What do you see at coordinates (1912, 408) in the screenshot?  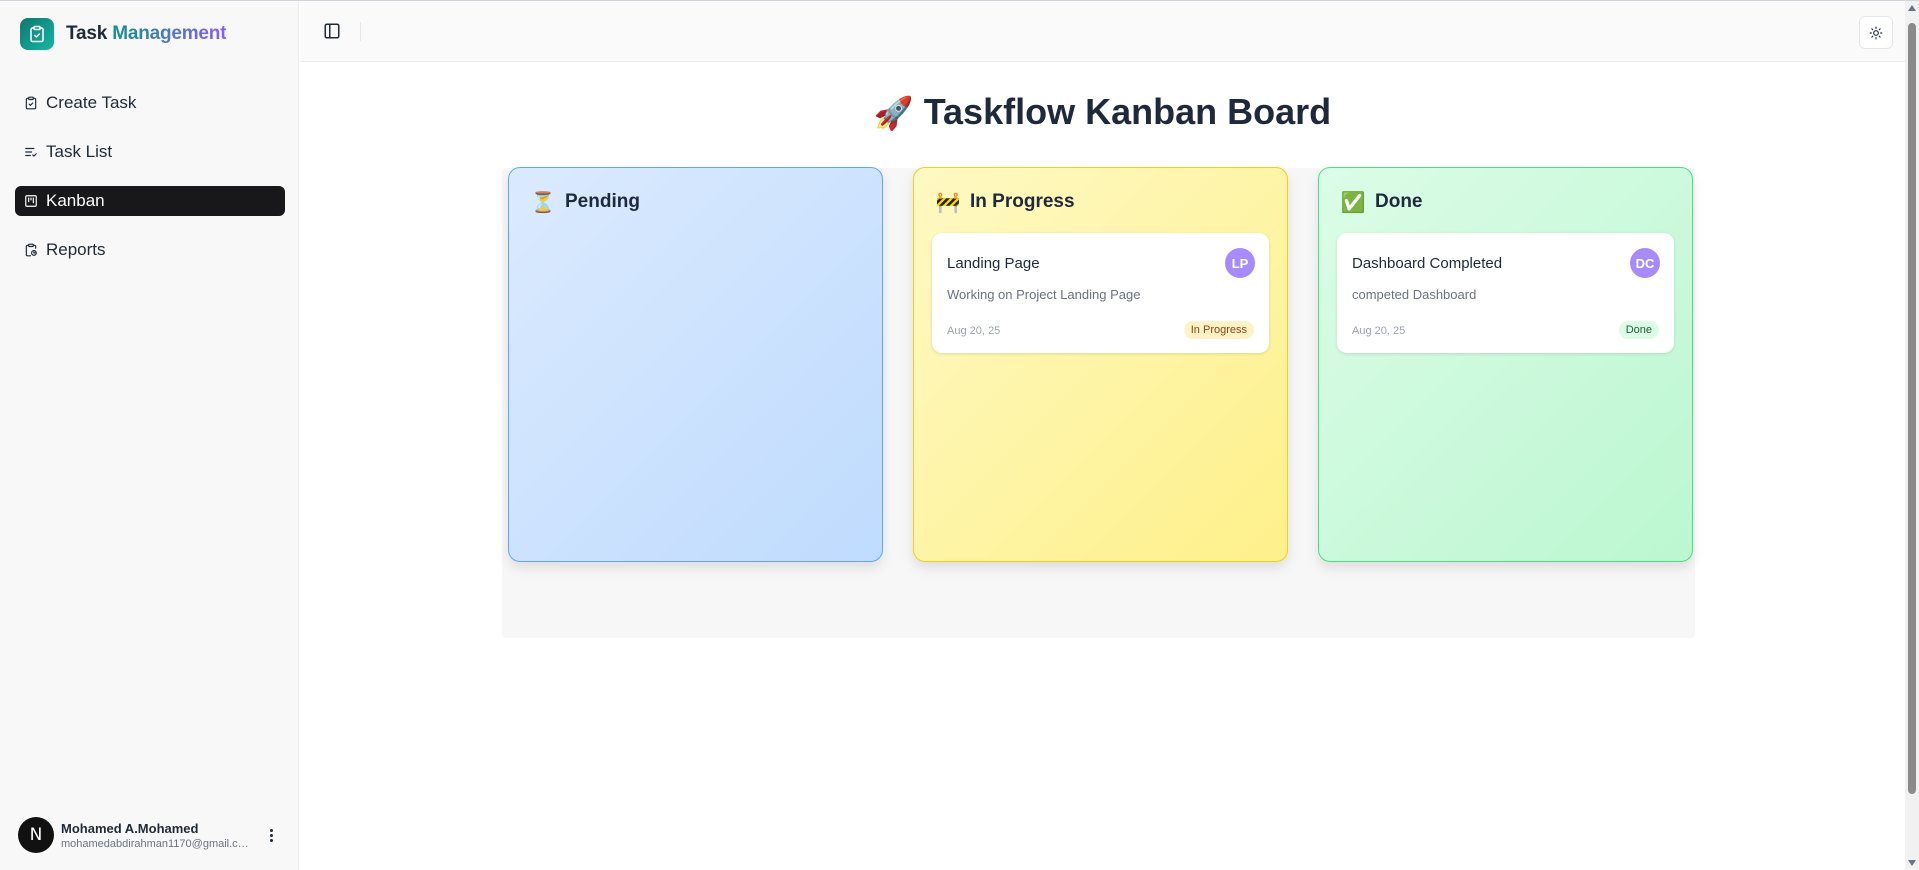 I see `scrollbar-thumb` at bounding box center [1912, 408].